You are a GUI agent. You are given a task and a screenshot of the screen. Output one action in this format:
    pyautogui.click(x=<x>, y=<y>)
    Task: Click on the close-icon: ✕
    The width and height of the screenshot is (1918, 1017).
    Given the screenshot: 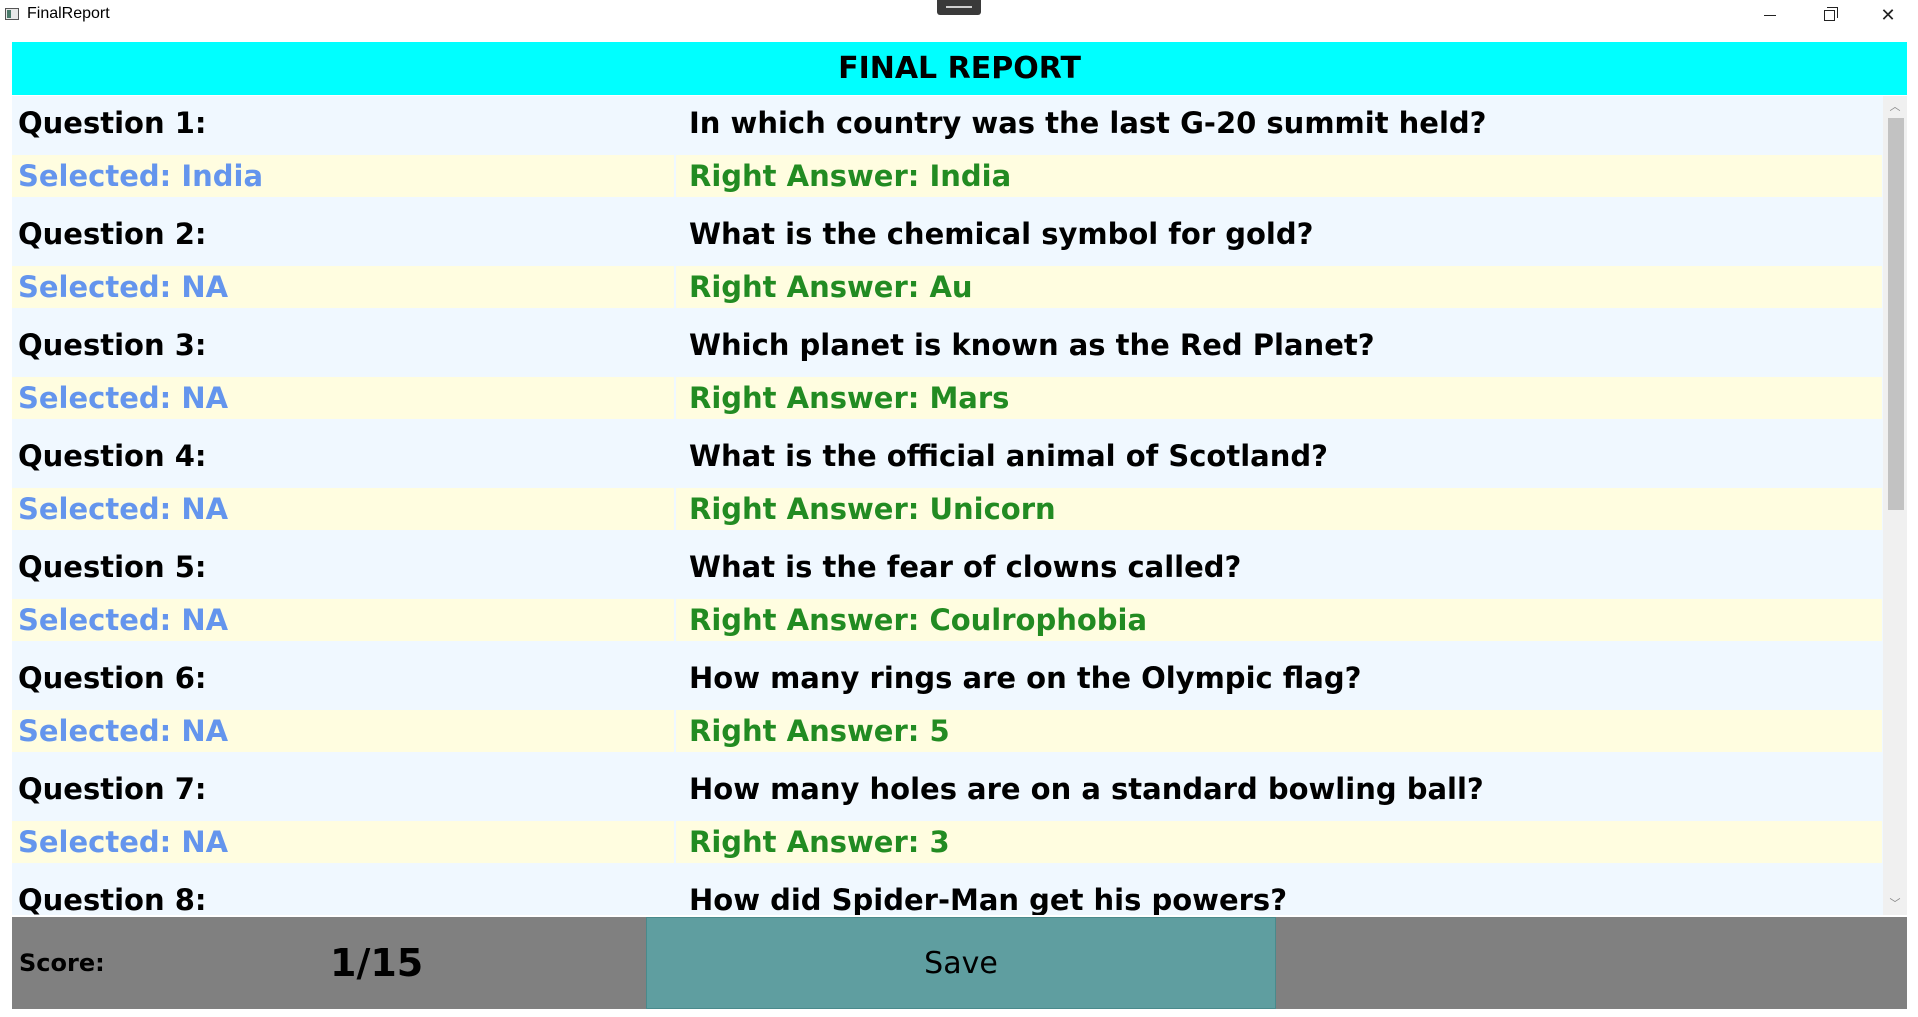 What is the action you would take?
    pyautogui.click(x=1888, y=15)
    